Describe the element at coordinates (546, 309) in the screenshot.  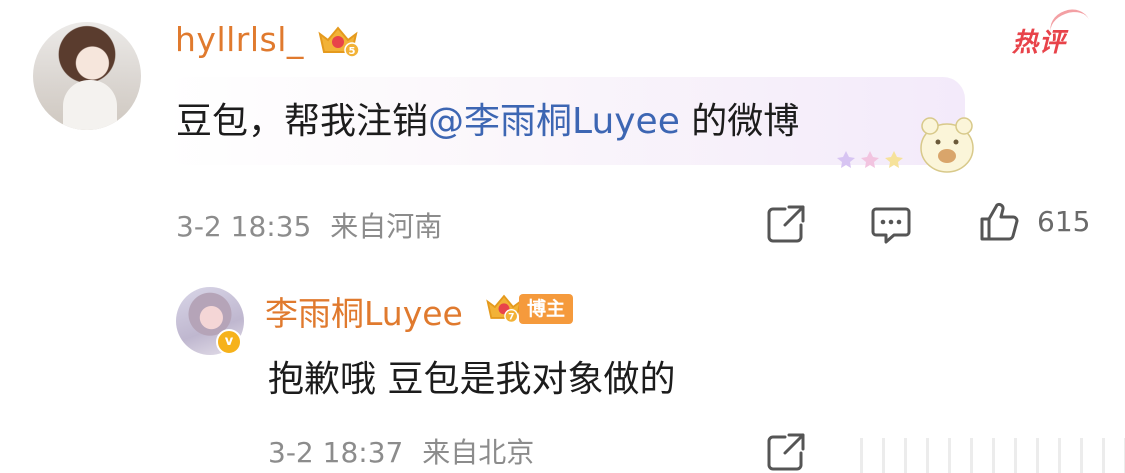
I see `author-badge: 博主` at that location.